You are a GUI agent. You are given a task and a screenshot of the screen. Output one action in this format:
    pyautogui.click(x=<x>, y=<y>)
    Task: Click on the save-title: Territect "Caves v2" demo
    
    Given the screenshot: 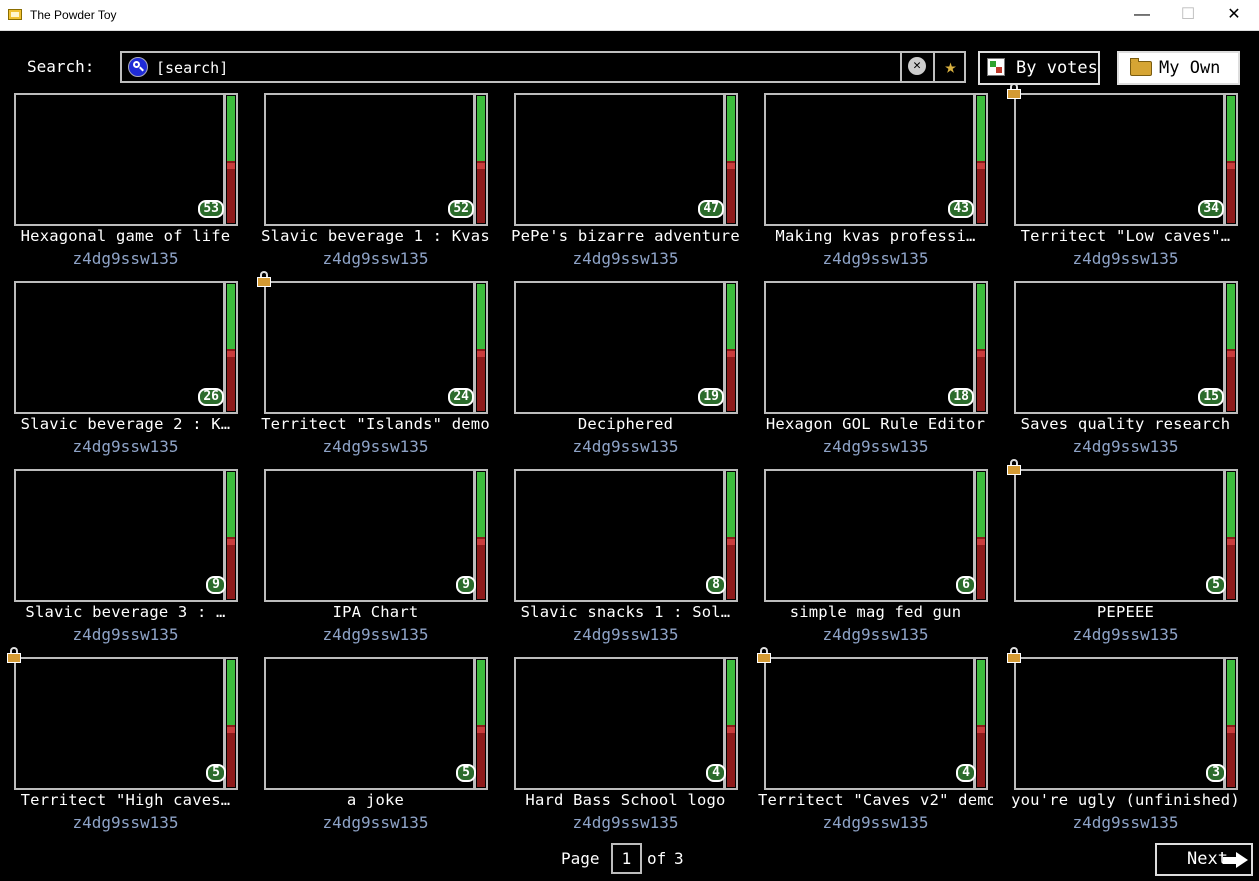 What is the action you would take?
    pyautogui.click(x=875, y=800)
    